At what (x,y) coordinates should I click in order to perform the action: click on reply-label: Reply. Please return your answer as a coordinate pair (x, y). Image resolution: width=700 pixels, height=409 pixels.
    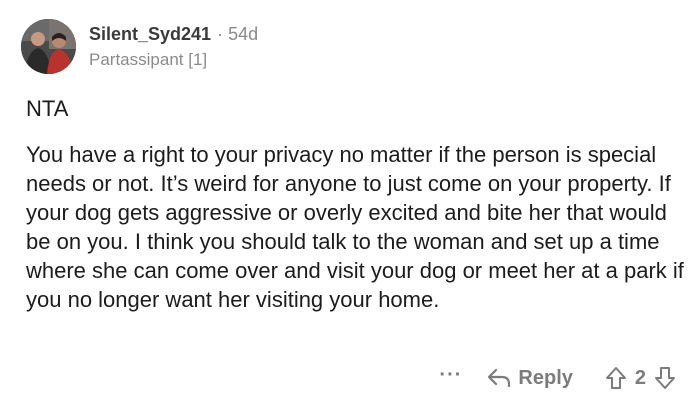
    Looking at the image, I should click on (545, 377).